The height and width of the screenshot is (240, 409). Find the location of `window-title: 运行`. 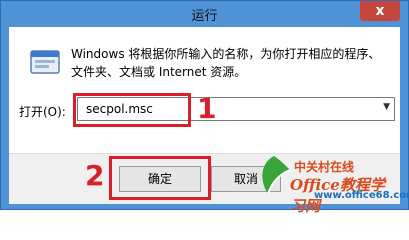

window-title: 运行 is located at coordinates (204, 16).